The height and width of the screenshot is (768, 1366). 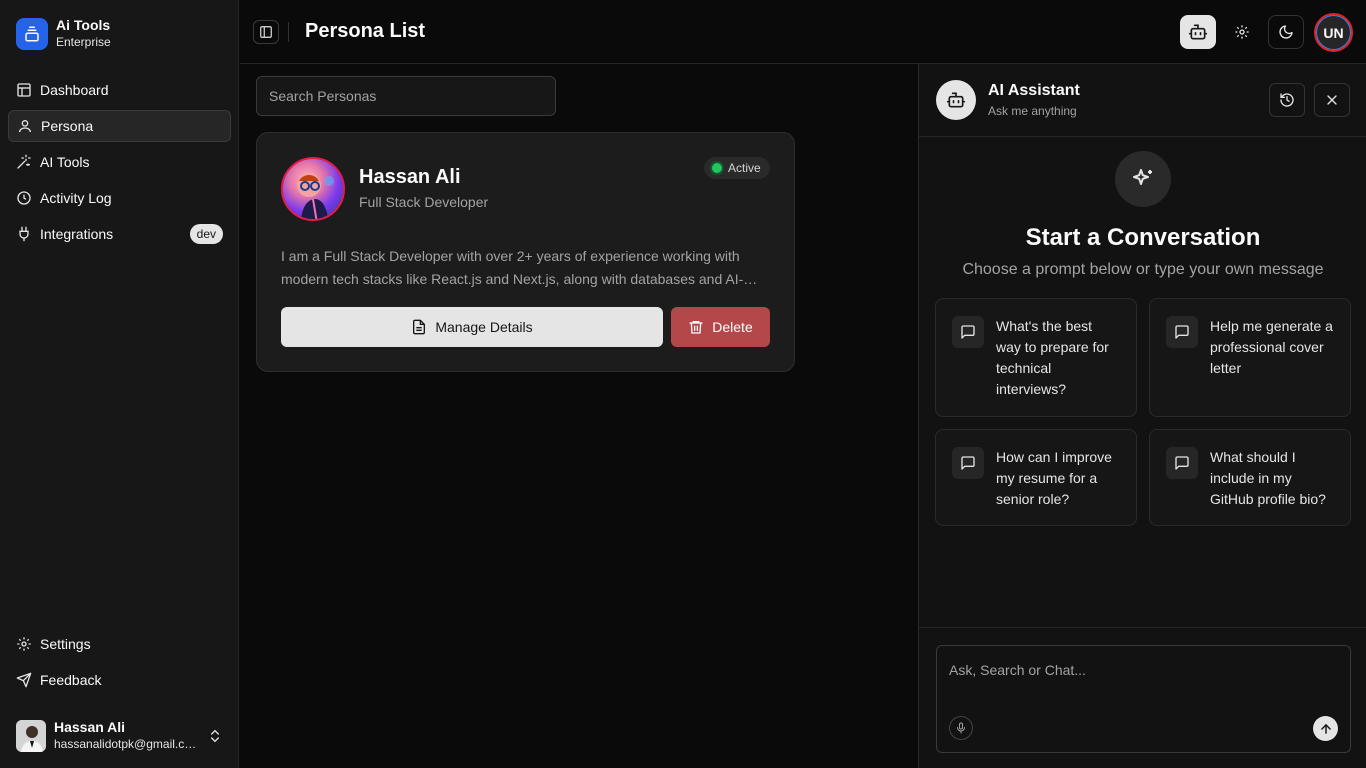 What do you see at coordinates (119, 680) in the screenshot?
I see `sidebar-item-feedback: Feedback` at bounding box center [119, 680].